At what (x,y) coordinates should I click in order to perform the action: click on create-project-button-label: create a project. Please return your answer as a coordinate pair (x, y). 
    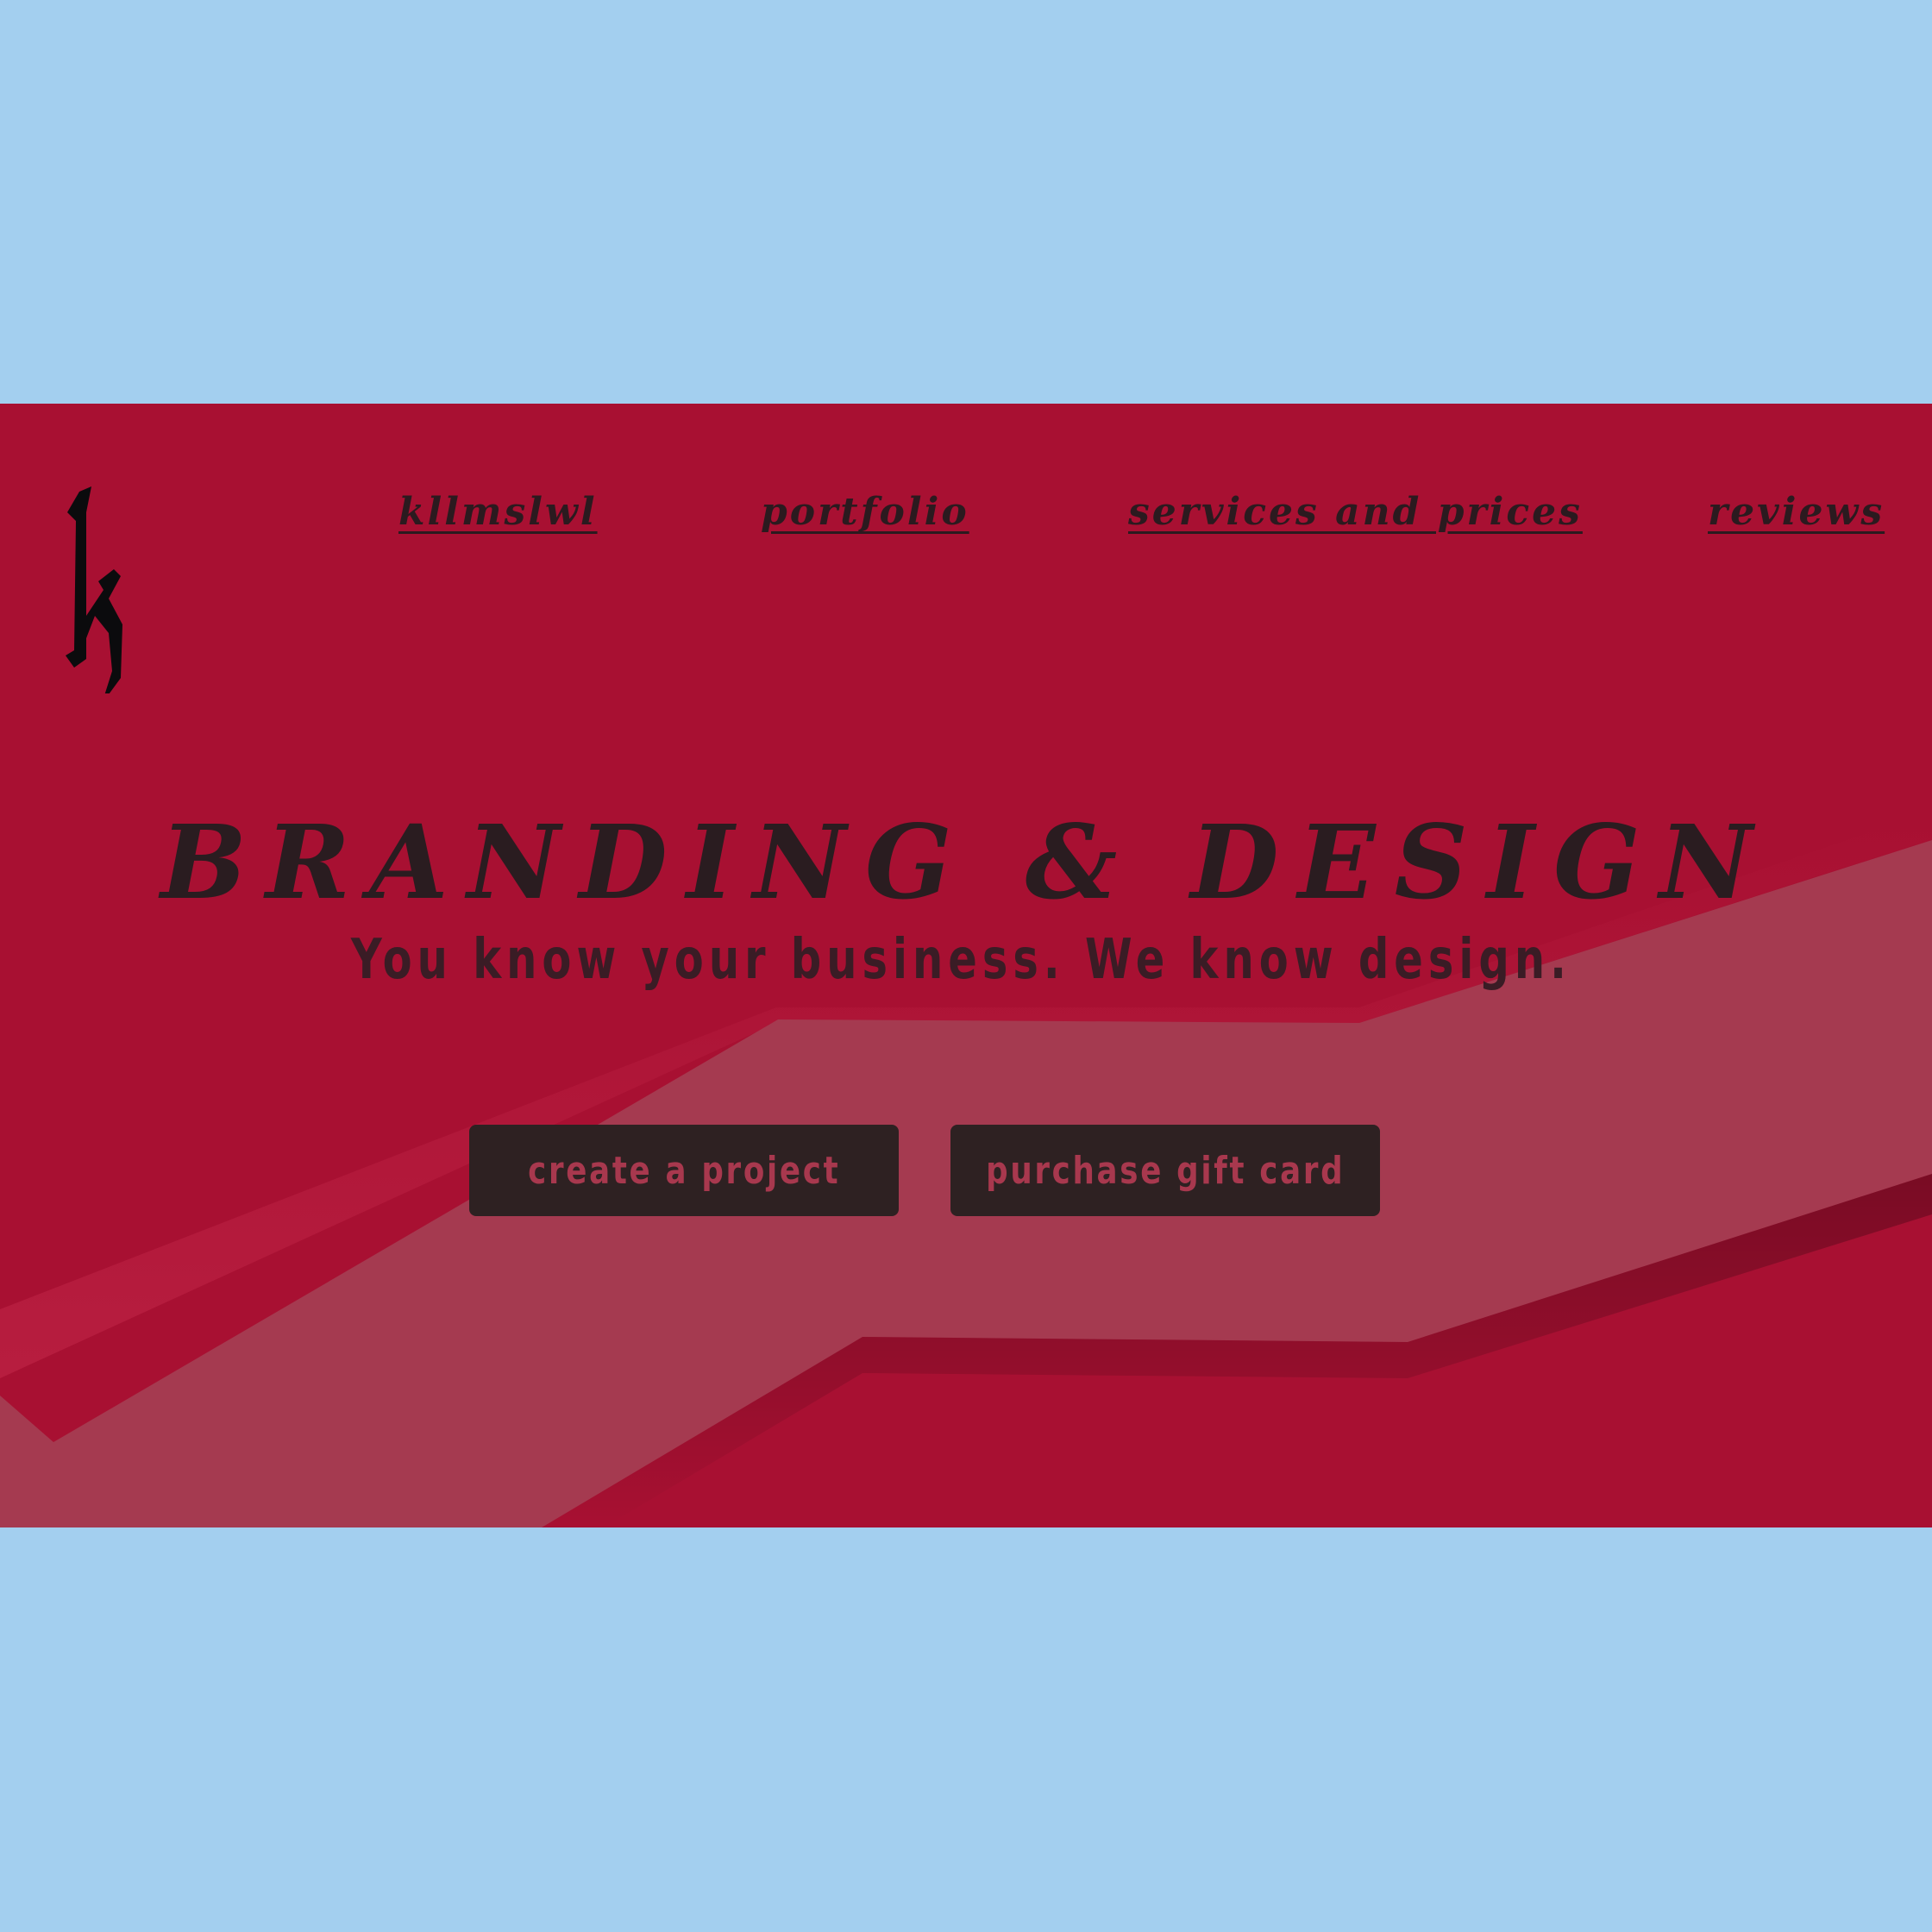
    Looking at the image, I should click on (684, 1170).